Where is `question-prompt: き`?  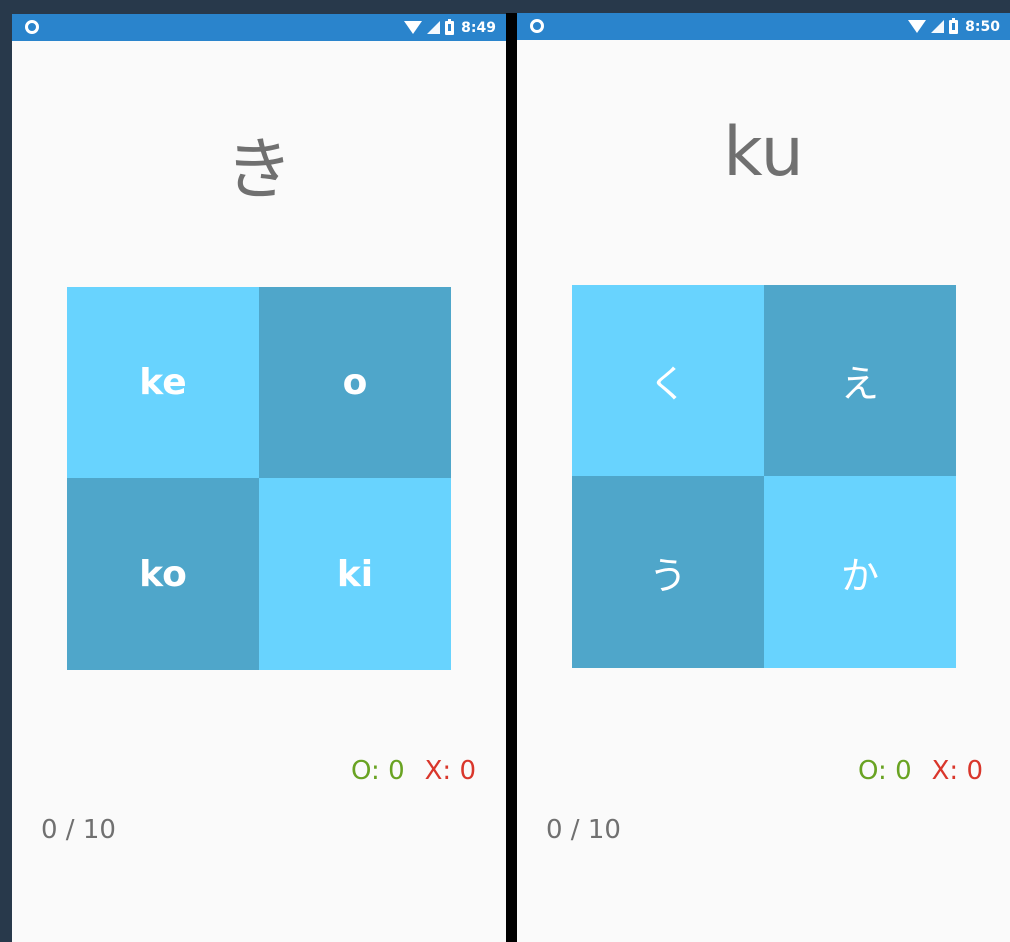
question-prompt: き is located at coordinates (258, 170).